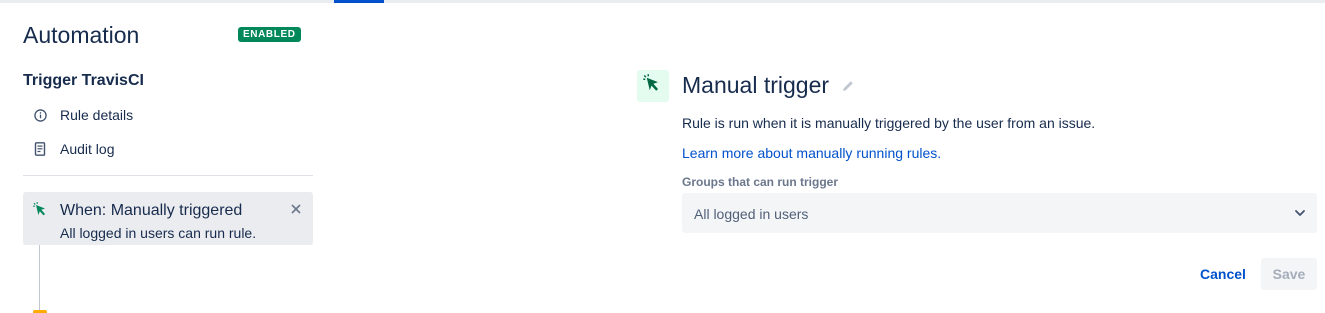  Describe the element at coordinates (1223, 274) in the screenshot. I see `cancel-button: Cancel` at that location.